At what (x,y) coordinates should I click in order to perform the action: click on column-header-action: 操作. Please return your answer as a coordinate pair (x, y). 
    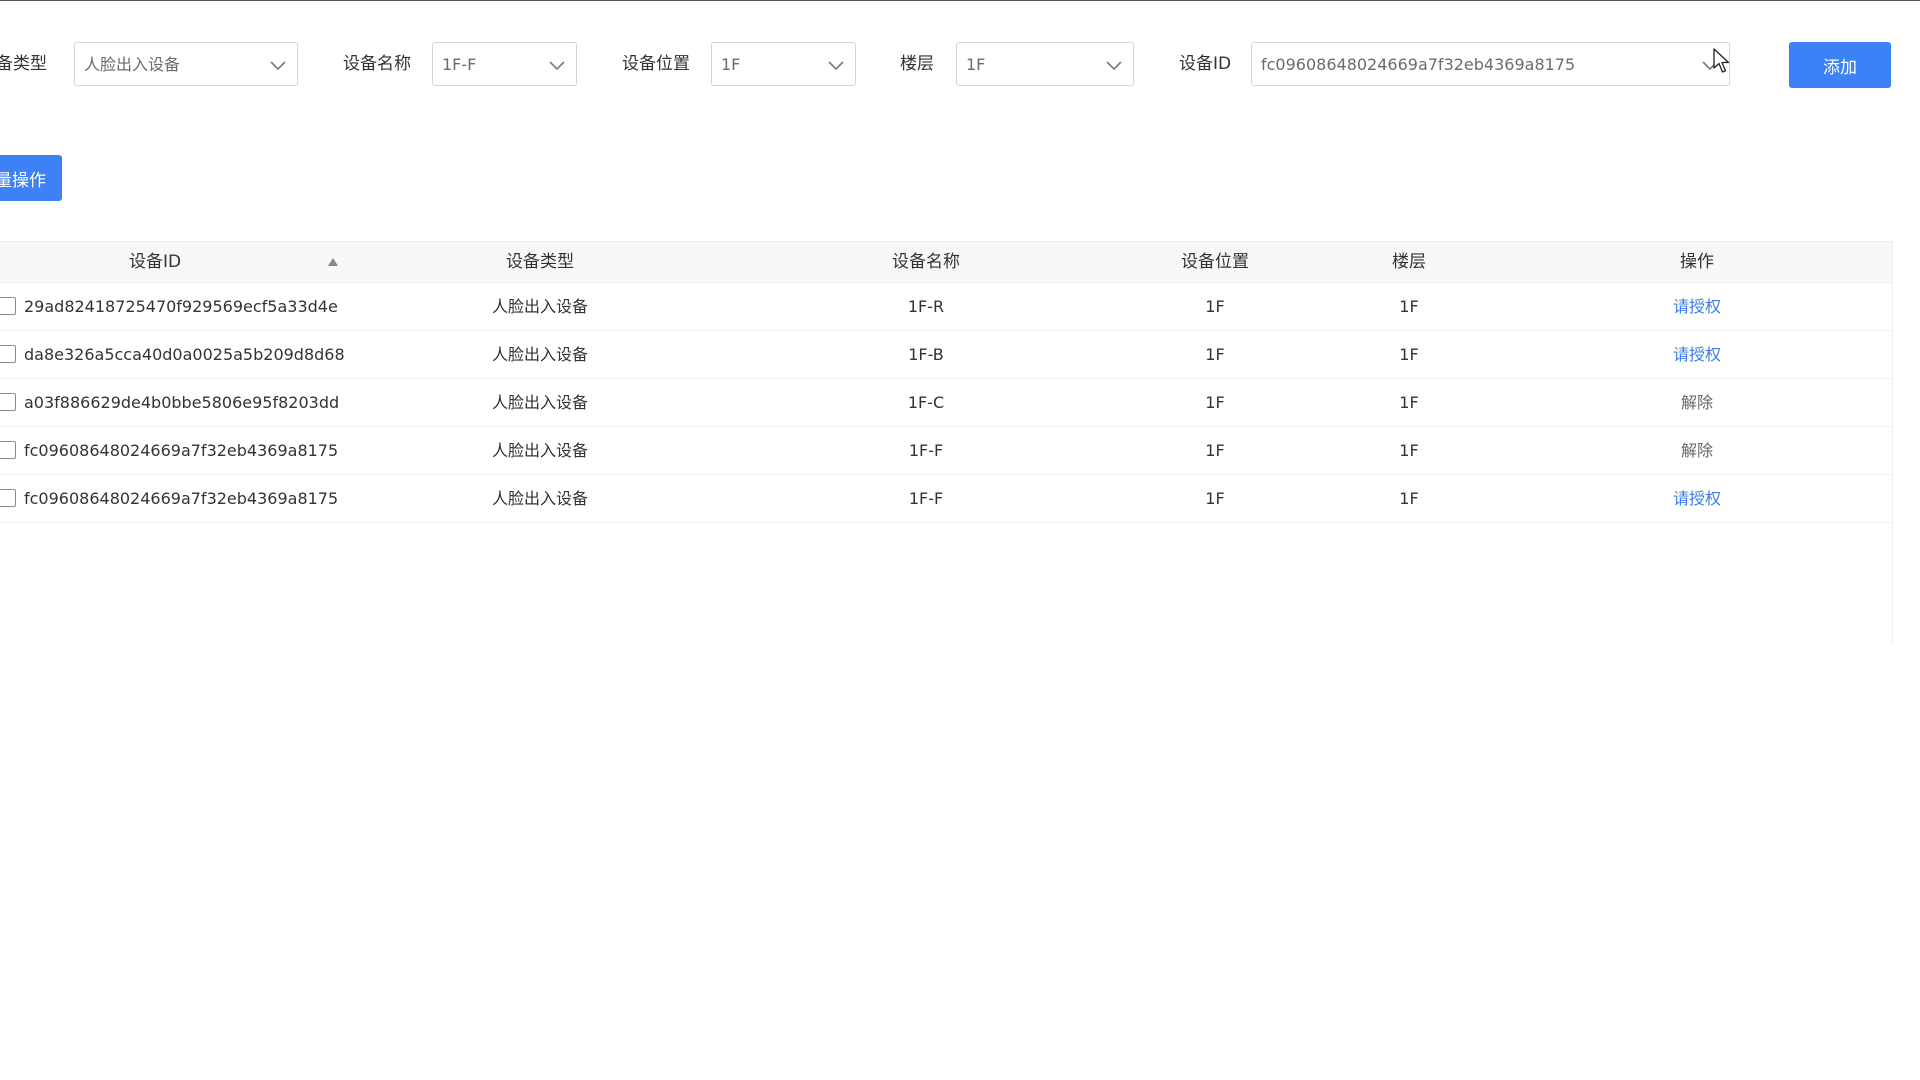
    Looking at the image, I should click on (1697, 262).